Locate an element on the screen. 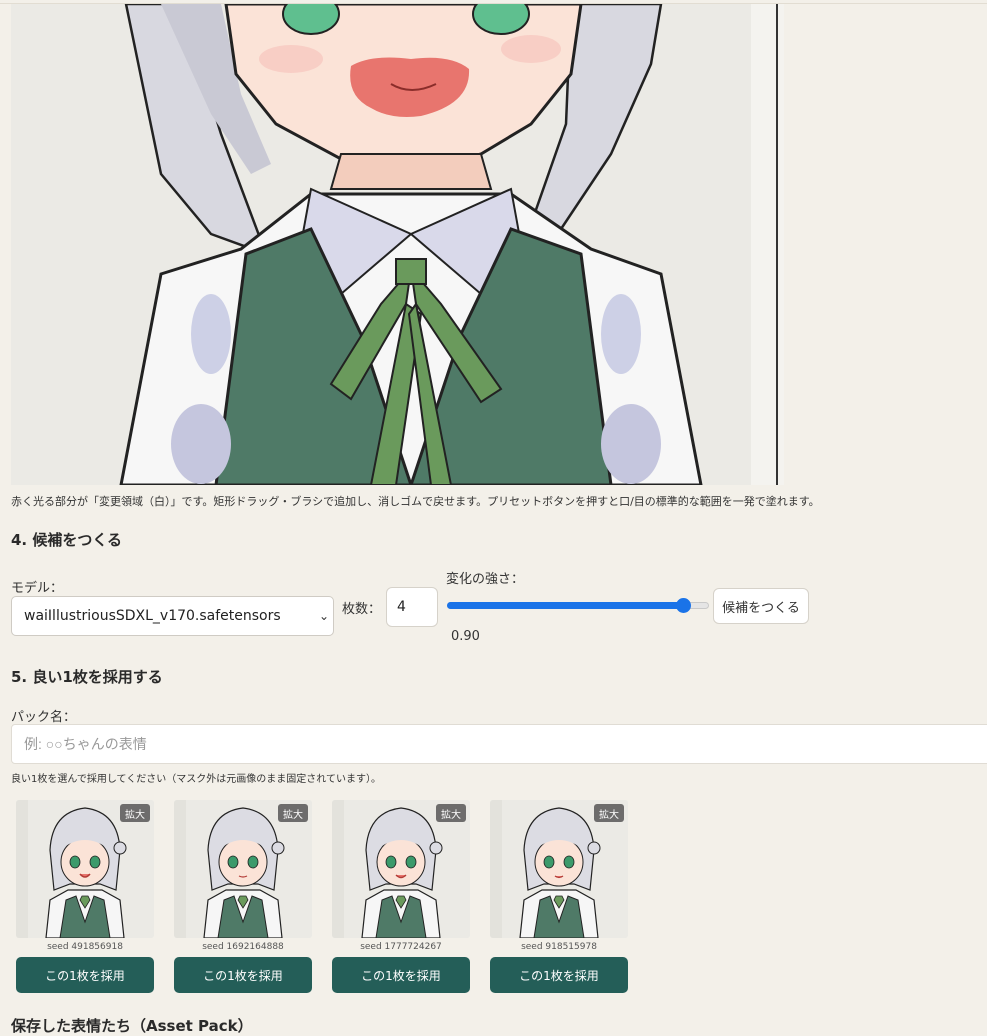 This screenshot has width=987, height=1036. pack-name-label: パック名： is located at coordinates (44, 717).